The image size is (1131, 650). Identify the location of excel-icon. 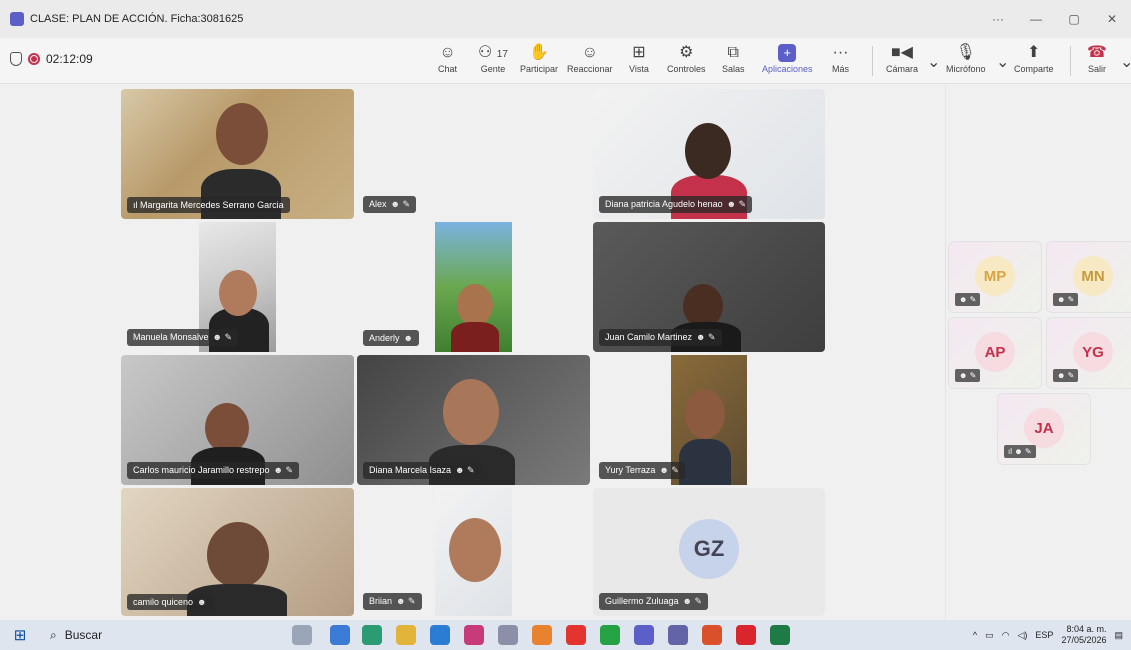
(780, 635).